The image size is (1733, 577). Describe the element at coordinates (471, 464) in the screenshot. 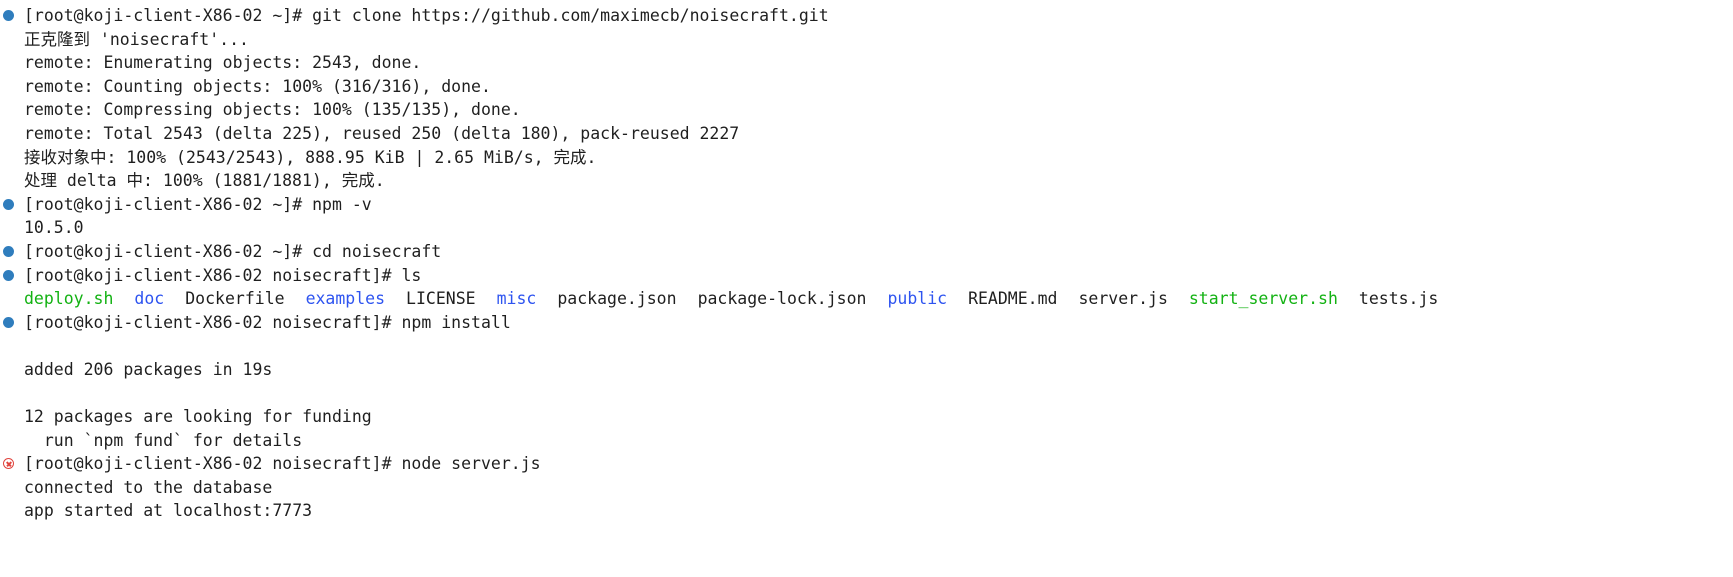

I see `shell-command: node server.js` at that location.